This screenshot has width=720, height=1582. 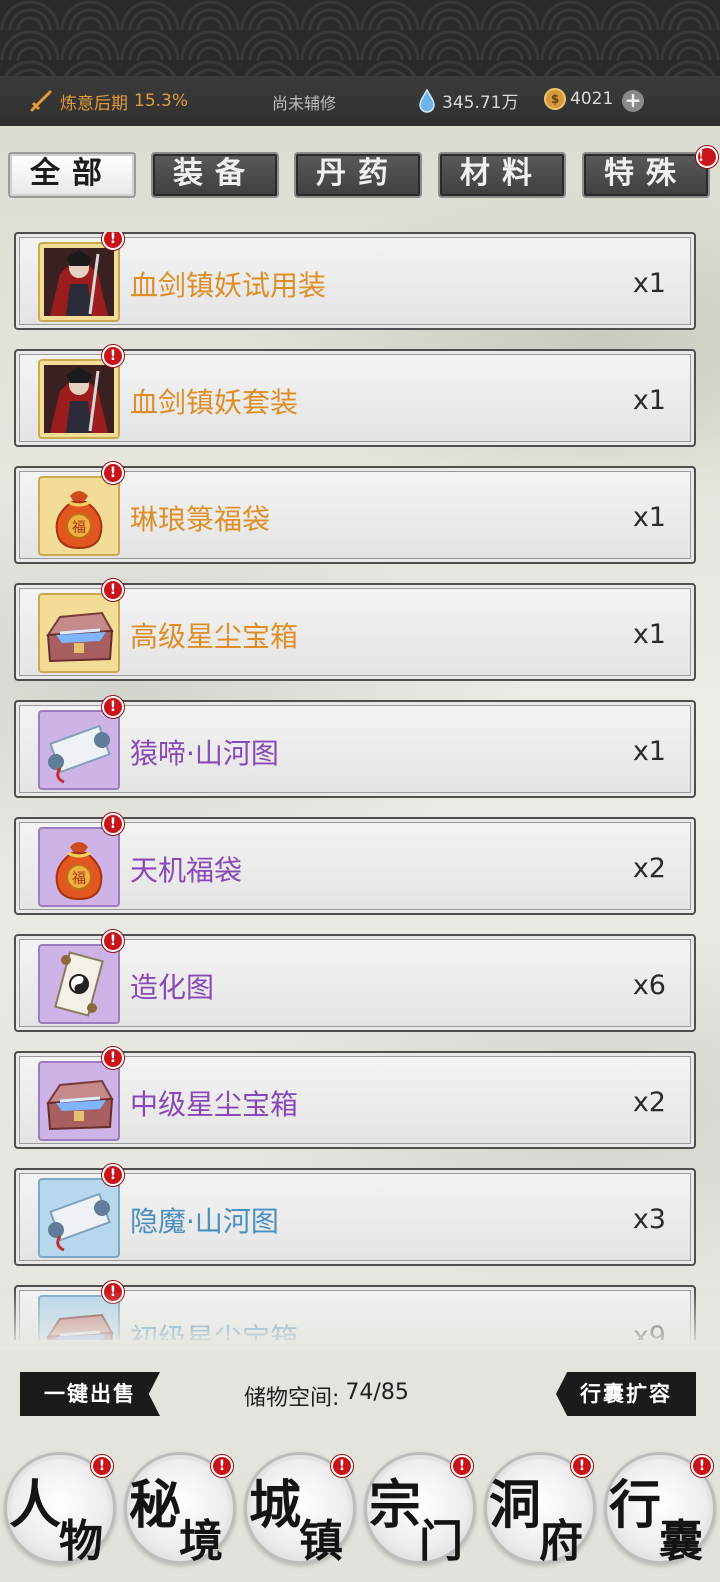 I want to click on item-name: 琳琅箓福袋, so click(x=200, y=519).